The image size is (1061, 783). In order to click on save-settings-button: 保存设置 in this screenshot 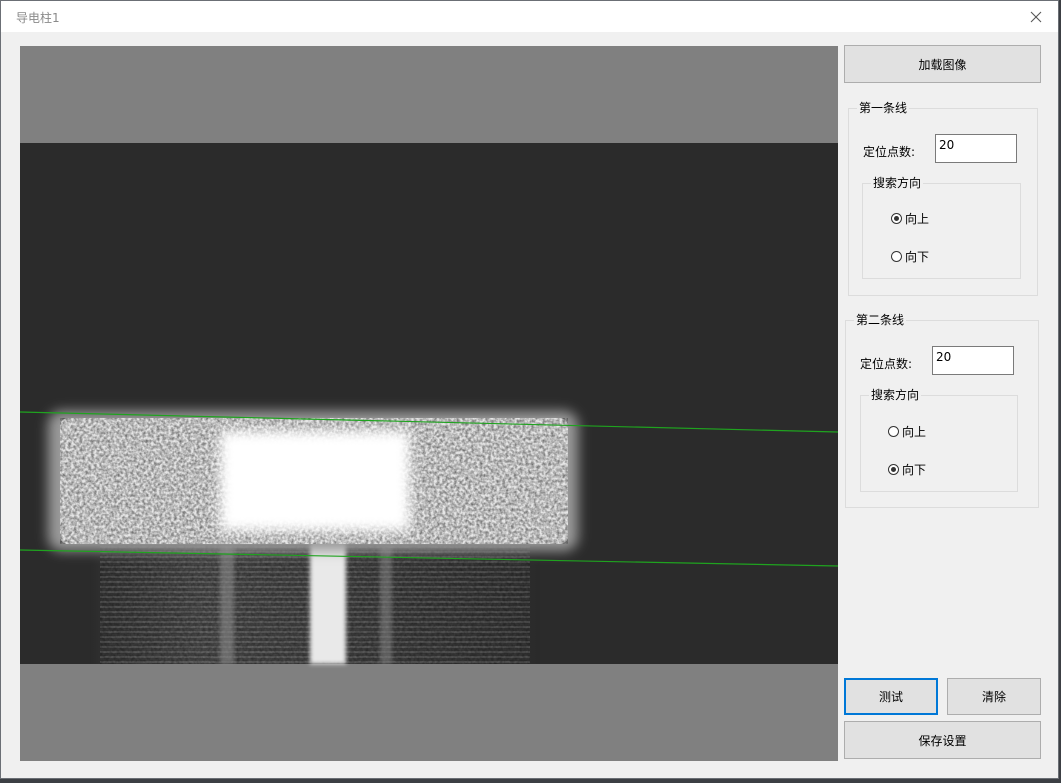, I will do `click(942, 740)`.